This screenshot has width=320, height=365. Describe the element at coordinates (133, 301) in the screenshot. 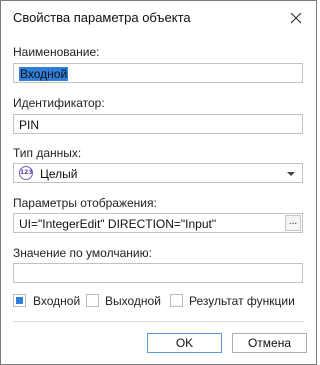

I see `output-checkbox-label: Выходной` at that location.